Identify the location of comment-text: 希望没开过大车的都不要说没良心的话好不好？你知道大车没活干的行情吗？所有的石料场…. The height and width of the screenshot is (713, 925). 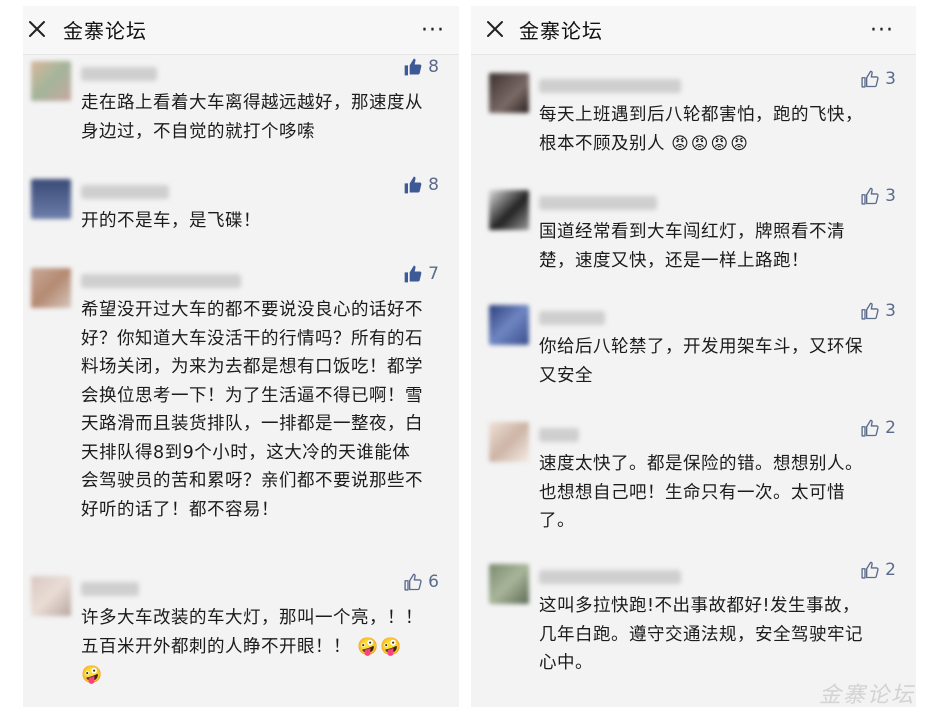
(252, 410).